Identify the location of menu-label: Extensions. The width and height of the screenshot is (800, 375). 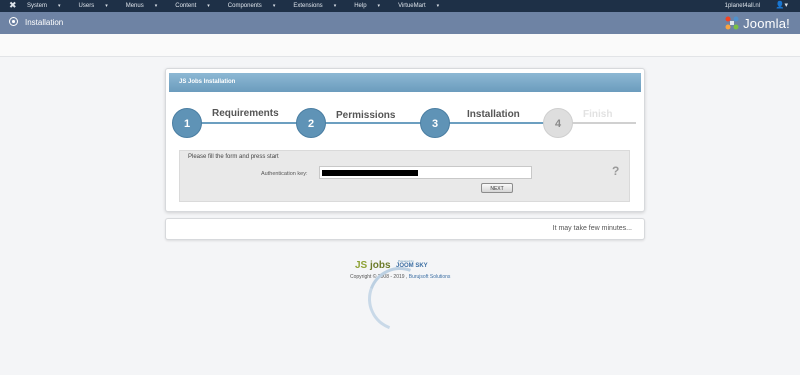
(308, 6).